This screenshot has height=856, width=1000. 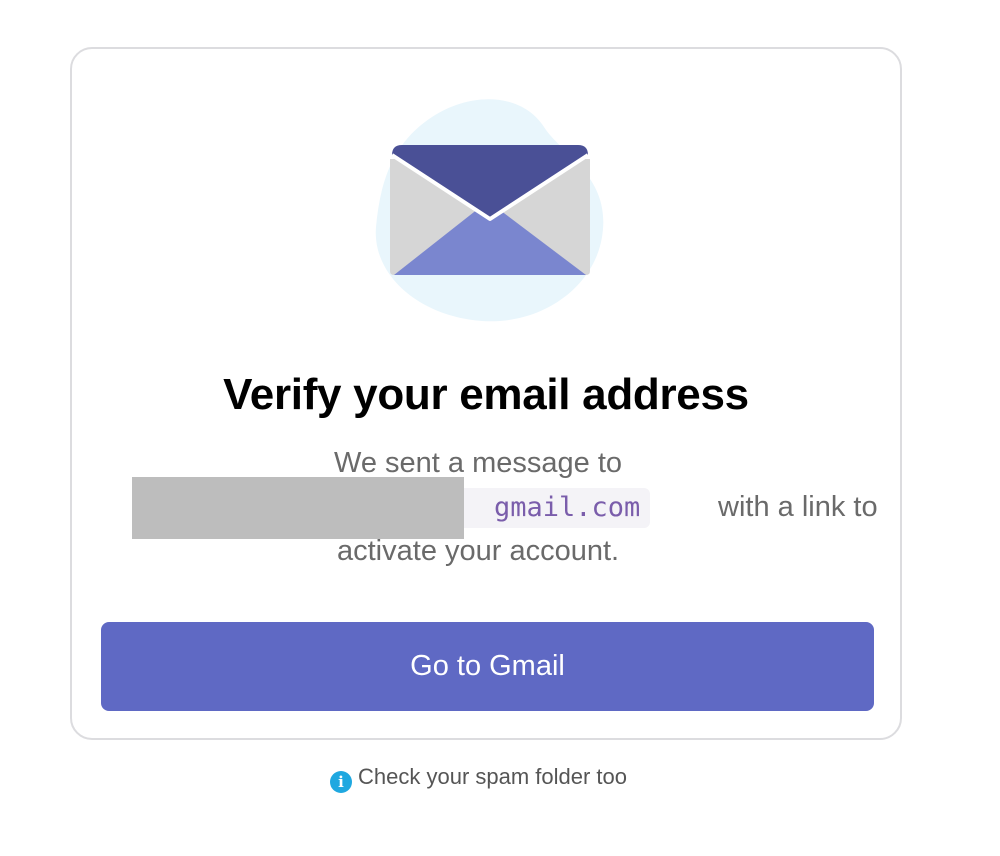 I want to click on envelope-icon, so click(x=490, y=210).